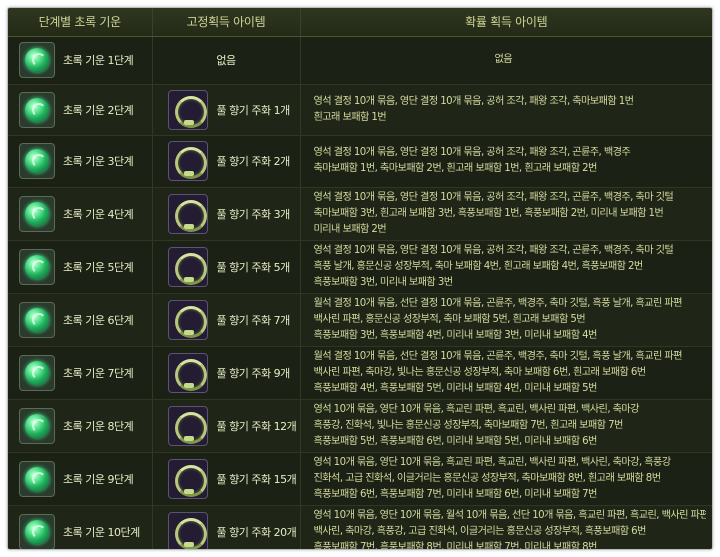  I want to click on probability-item-line: 흑풍보패함 3번, 미리내 보패함 3번, so click(383, 282).